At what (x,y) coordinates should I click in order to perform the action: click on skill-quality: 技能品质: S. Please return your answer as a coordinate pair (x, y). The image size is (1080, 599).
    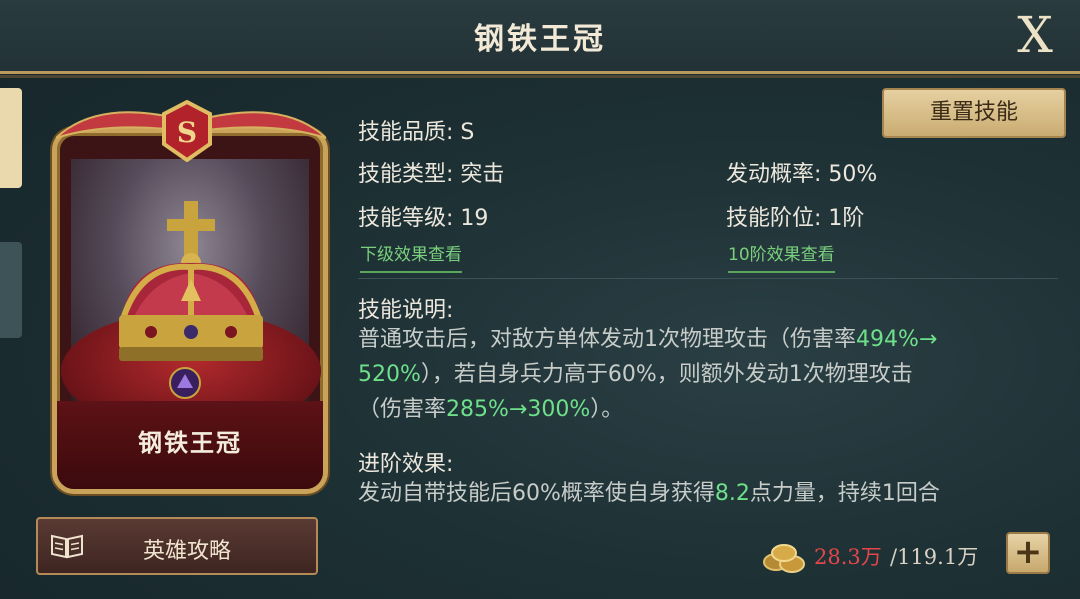
    Looking at the image, I should click on (416, 132).